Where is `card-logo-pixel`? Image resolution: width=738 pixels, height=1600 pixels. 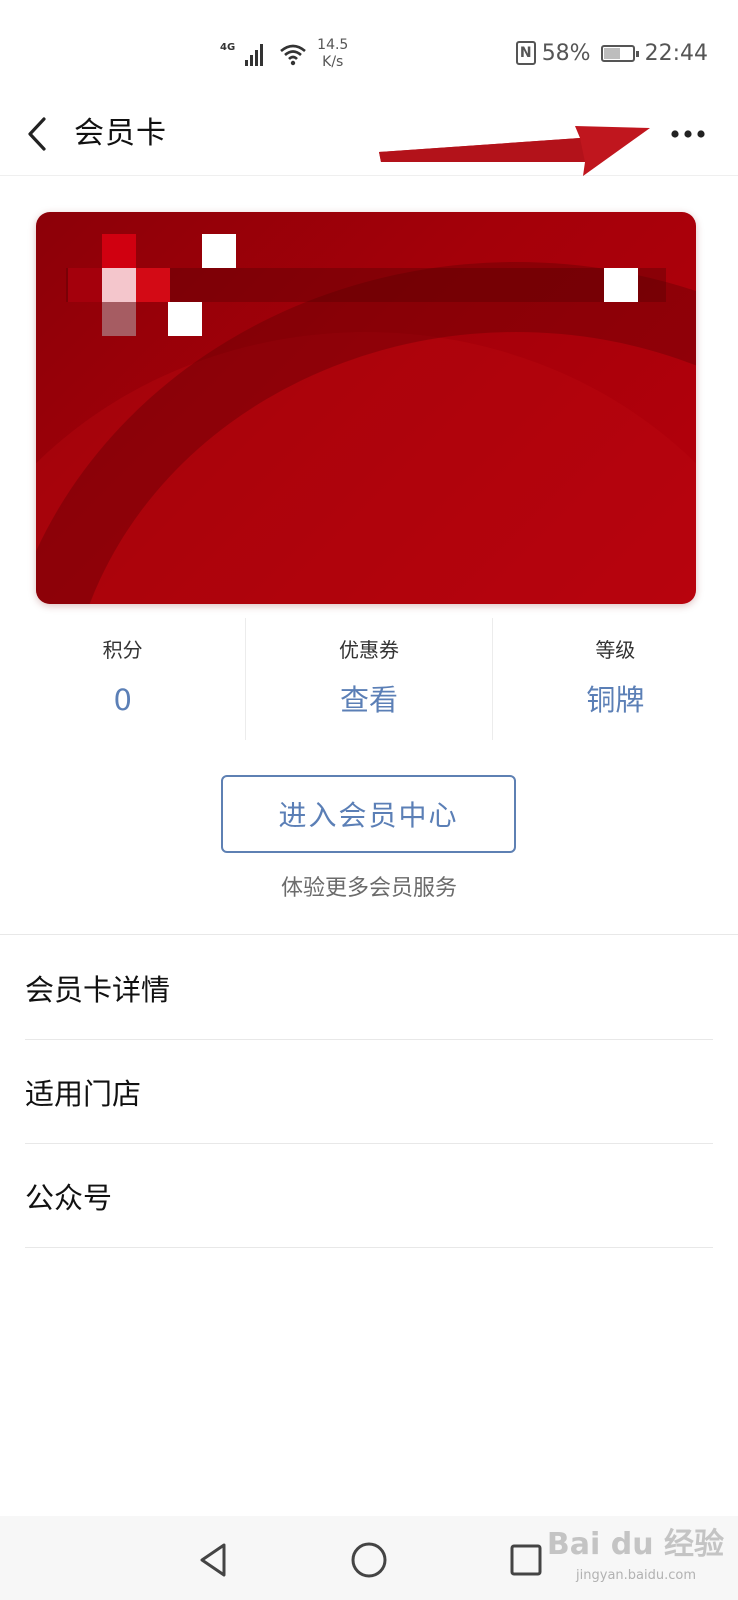
card-logo-pixel is located at coordinates (119, 251).